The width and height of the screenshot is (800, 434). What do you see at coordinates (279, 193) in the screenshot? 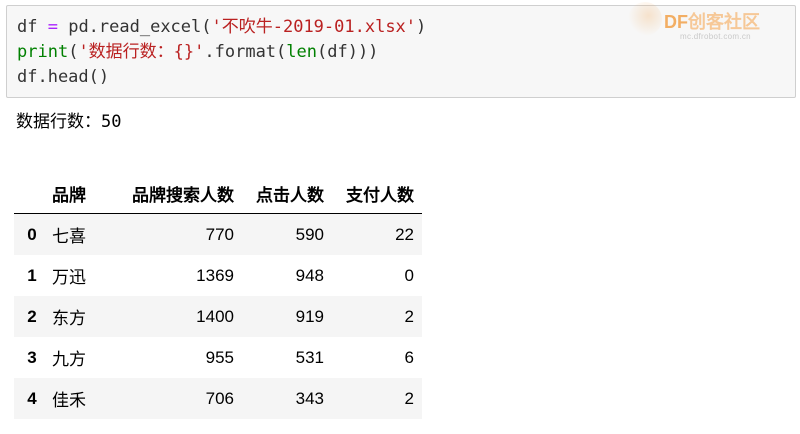
I see `column-header-click: 点击人数` at bounding box center [279, 193].